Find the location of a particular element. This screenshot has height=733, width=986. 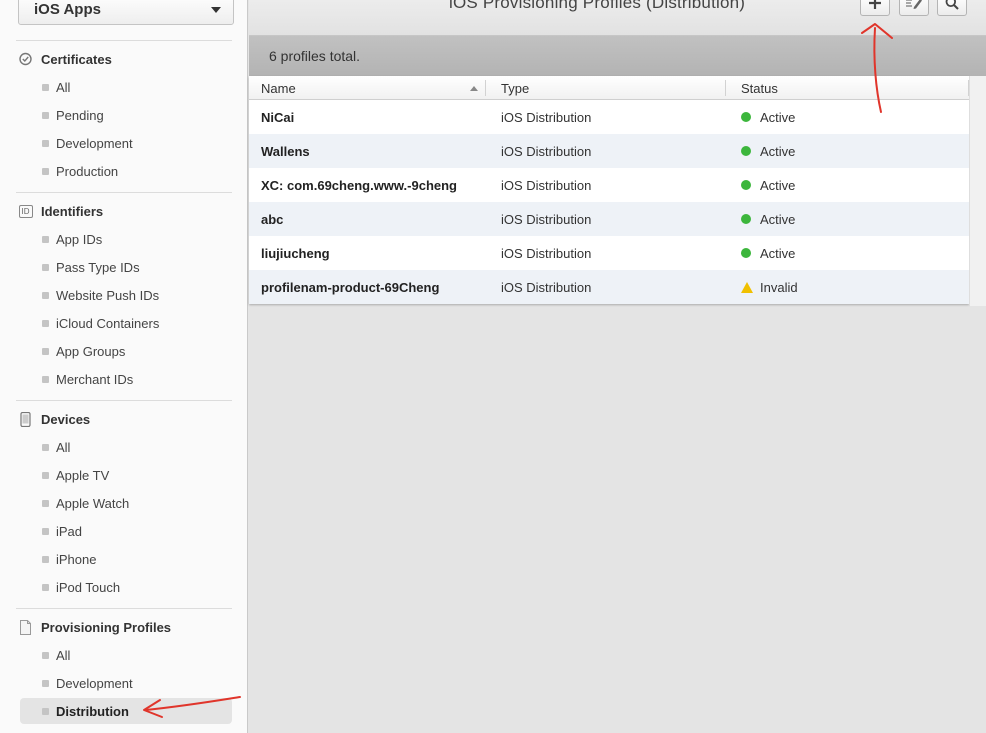

table-row: NiCai iOS Distribution Active is located at coordinates (609, 117).